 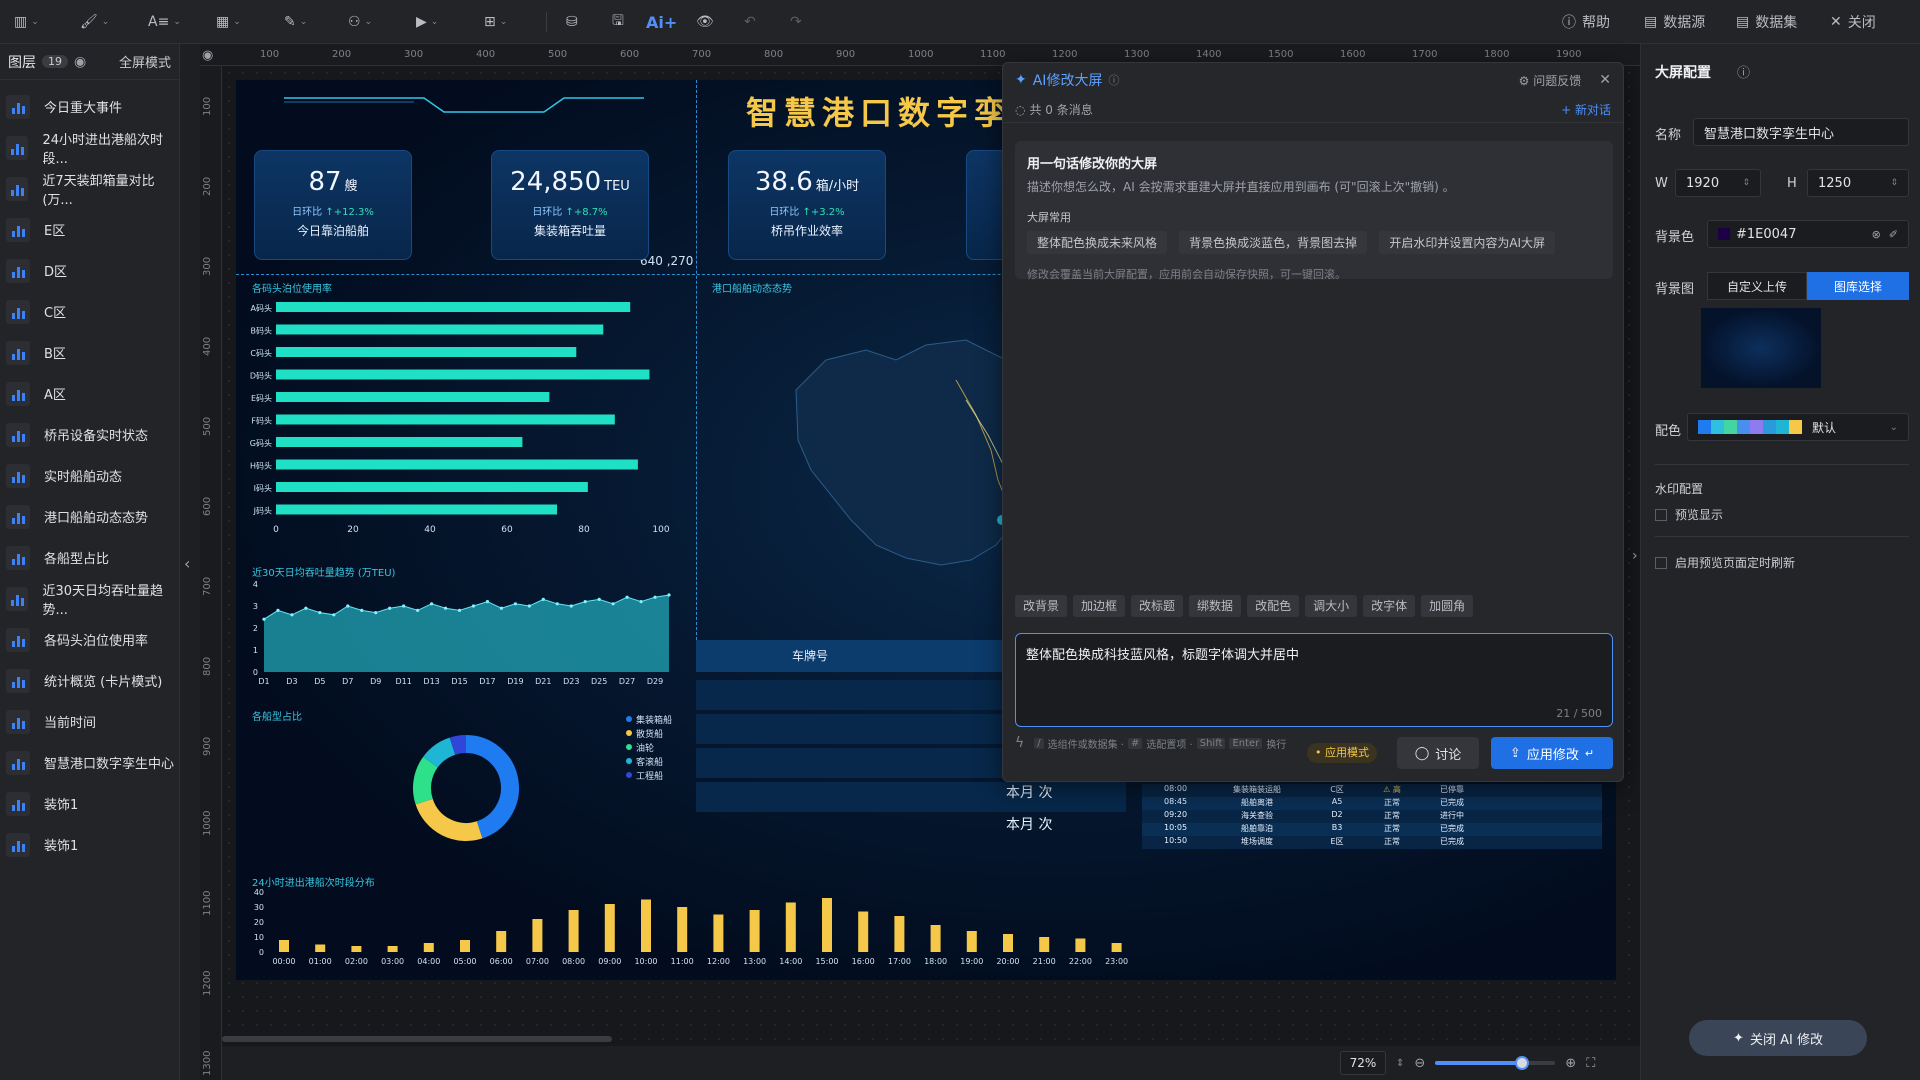 What do you see at coordinates (1097, 242) in the screenshot?
I see `example-chip: 整体配色换成未来风格` at bounding box center [1097, 242].